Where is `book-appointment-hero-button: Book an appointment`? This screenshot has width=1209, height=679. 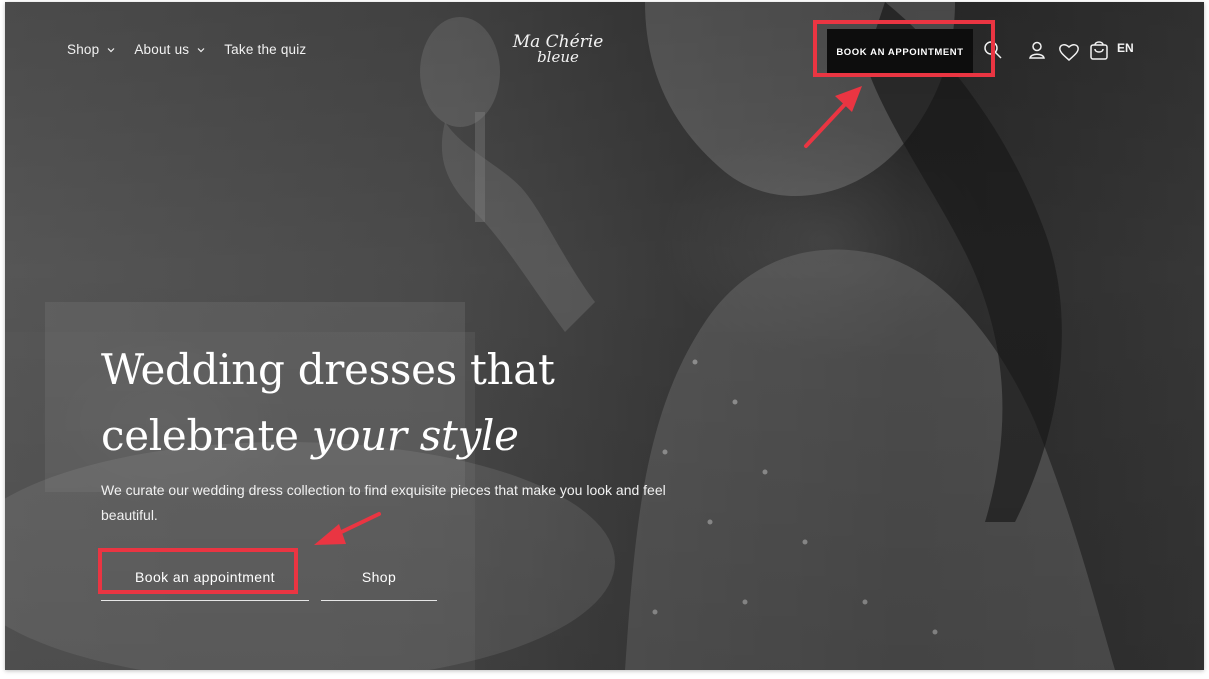
book-appointment-hero-button: Book an appointment is located at coordinates (205, 577).